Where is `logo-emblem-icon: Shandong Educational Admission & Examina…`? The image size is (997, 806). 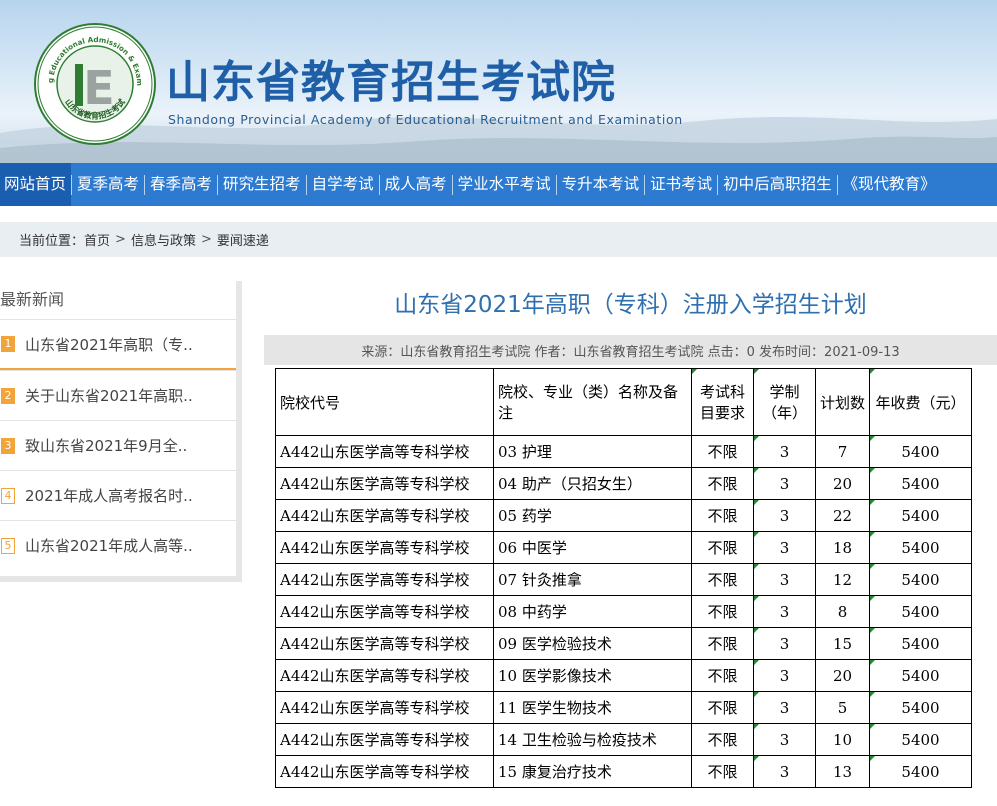 logo-emblem-icon: Shandong Educational Admission & Examina… is located at coordinates (93, 80).